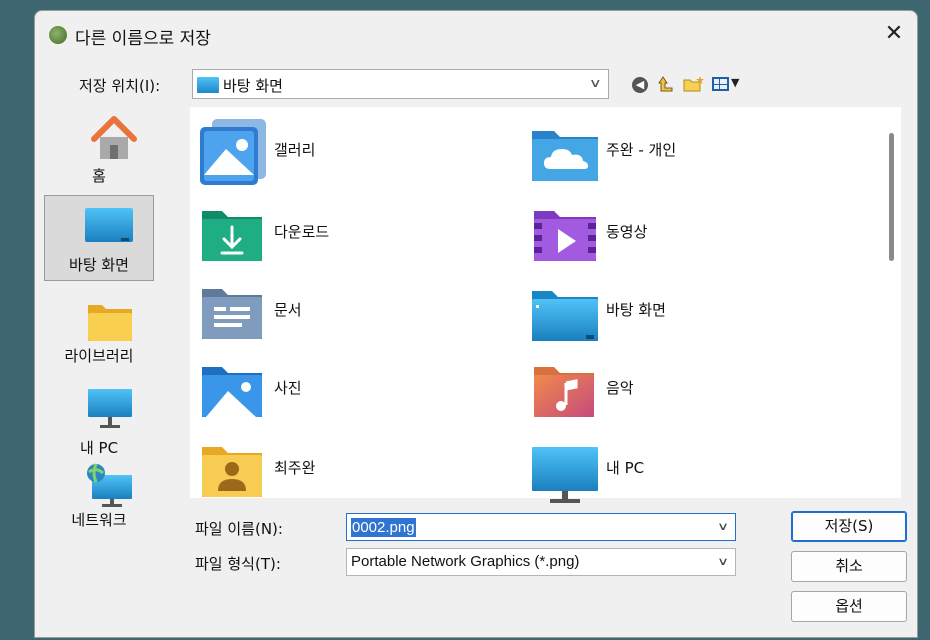 This screenshot has height=640, width=930. I want to click on videos-folder-icon, so click(565, 236).